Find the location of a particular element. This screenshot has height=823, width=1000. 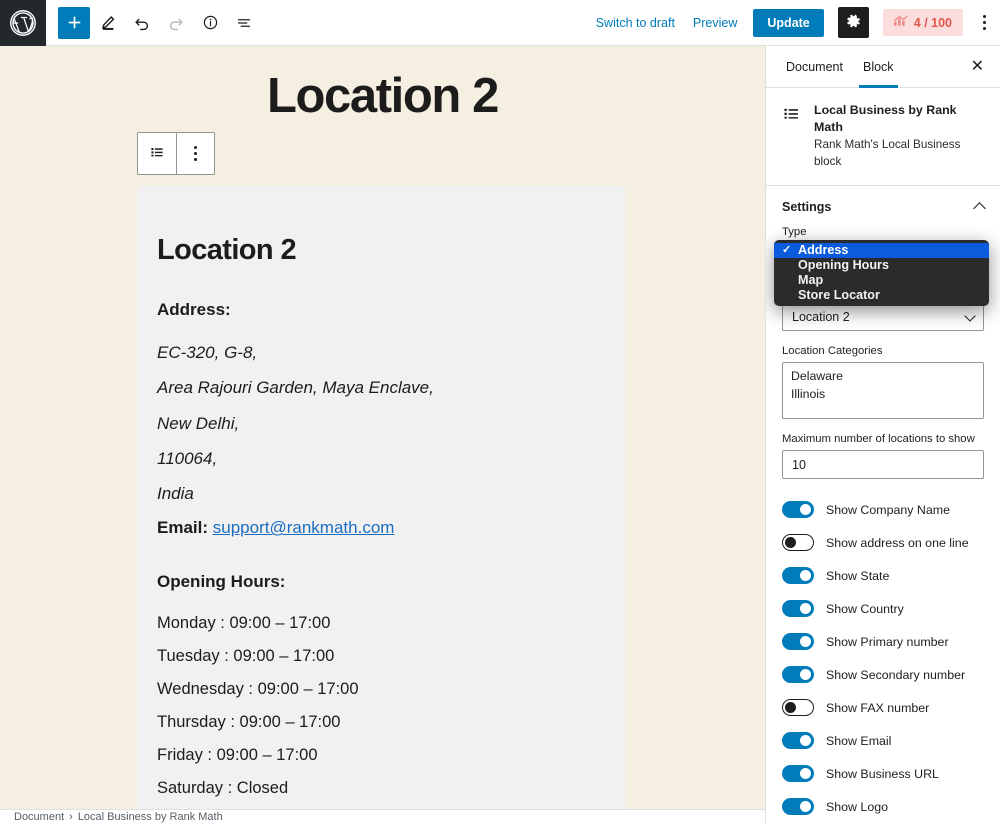

switch-to-draft-button: Switch to draft is located at coordinates (635, 23).